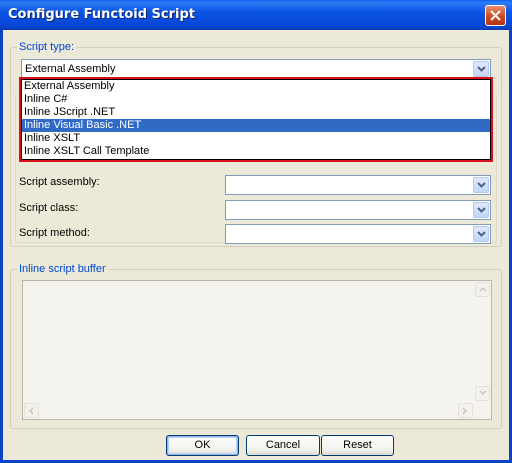  Describe the element at coordinates (256, 125) in the screenshot. I see `option-inline-vb: Inline Visual Basic .NET` at that location.